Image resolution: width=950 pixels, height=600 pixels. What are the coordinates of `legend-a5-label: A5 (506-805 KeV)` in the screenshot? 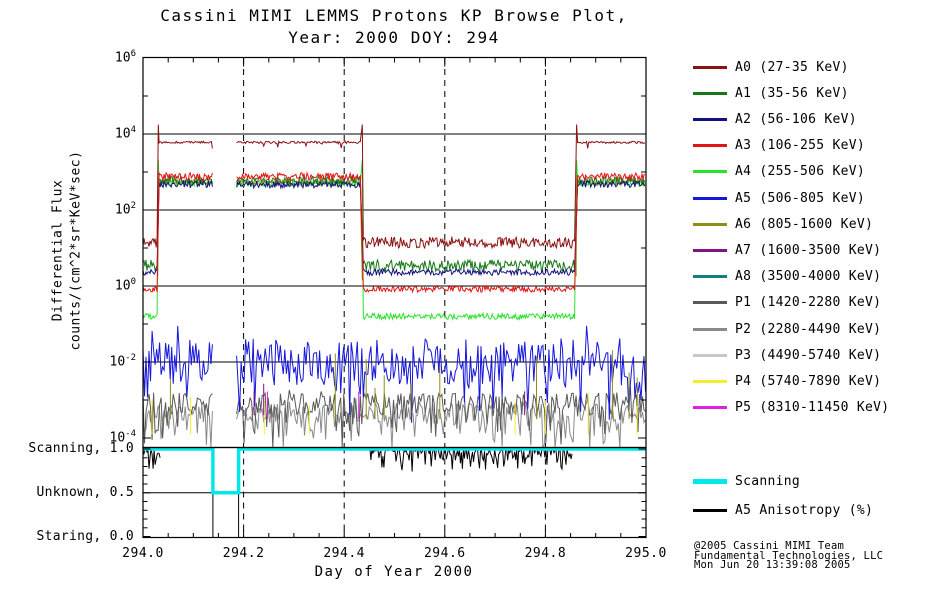 It's located at (800, 198).